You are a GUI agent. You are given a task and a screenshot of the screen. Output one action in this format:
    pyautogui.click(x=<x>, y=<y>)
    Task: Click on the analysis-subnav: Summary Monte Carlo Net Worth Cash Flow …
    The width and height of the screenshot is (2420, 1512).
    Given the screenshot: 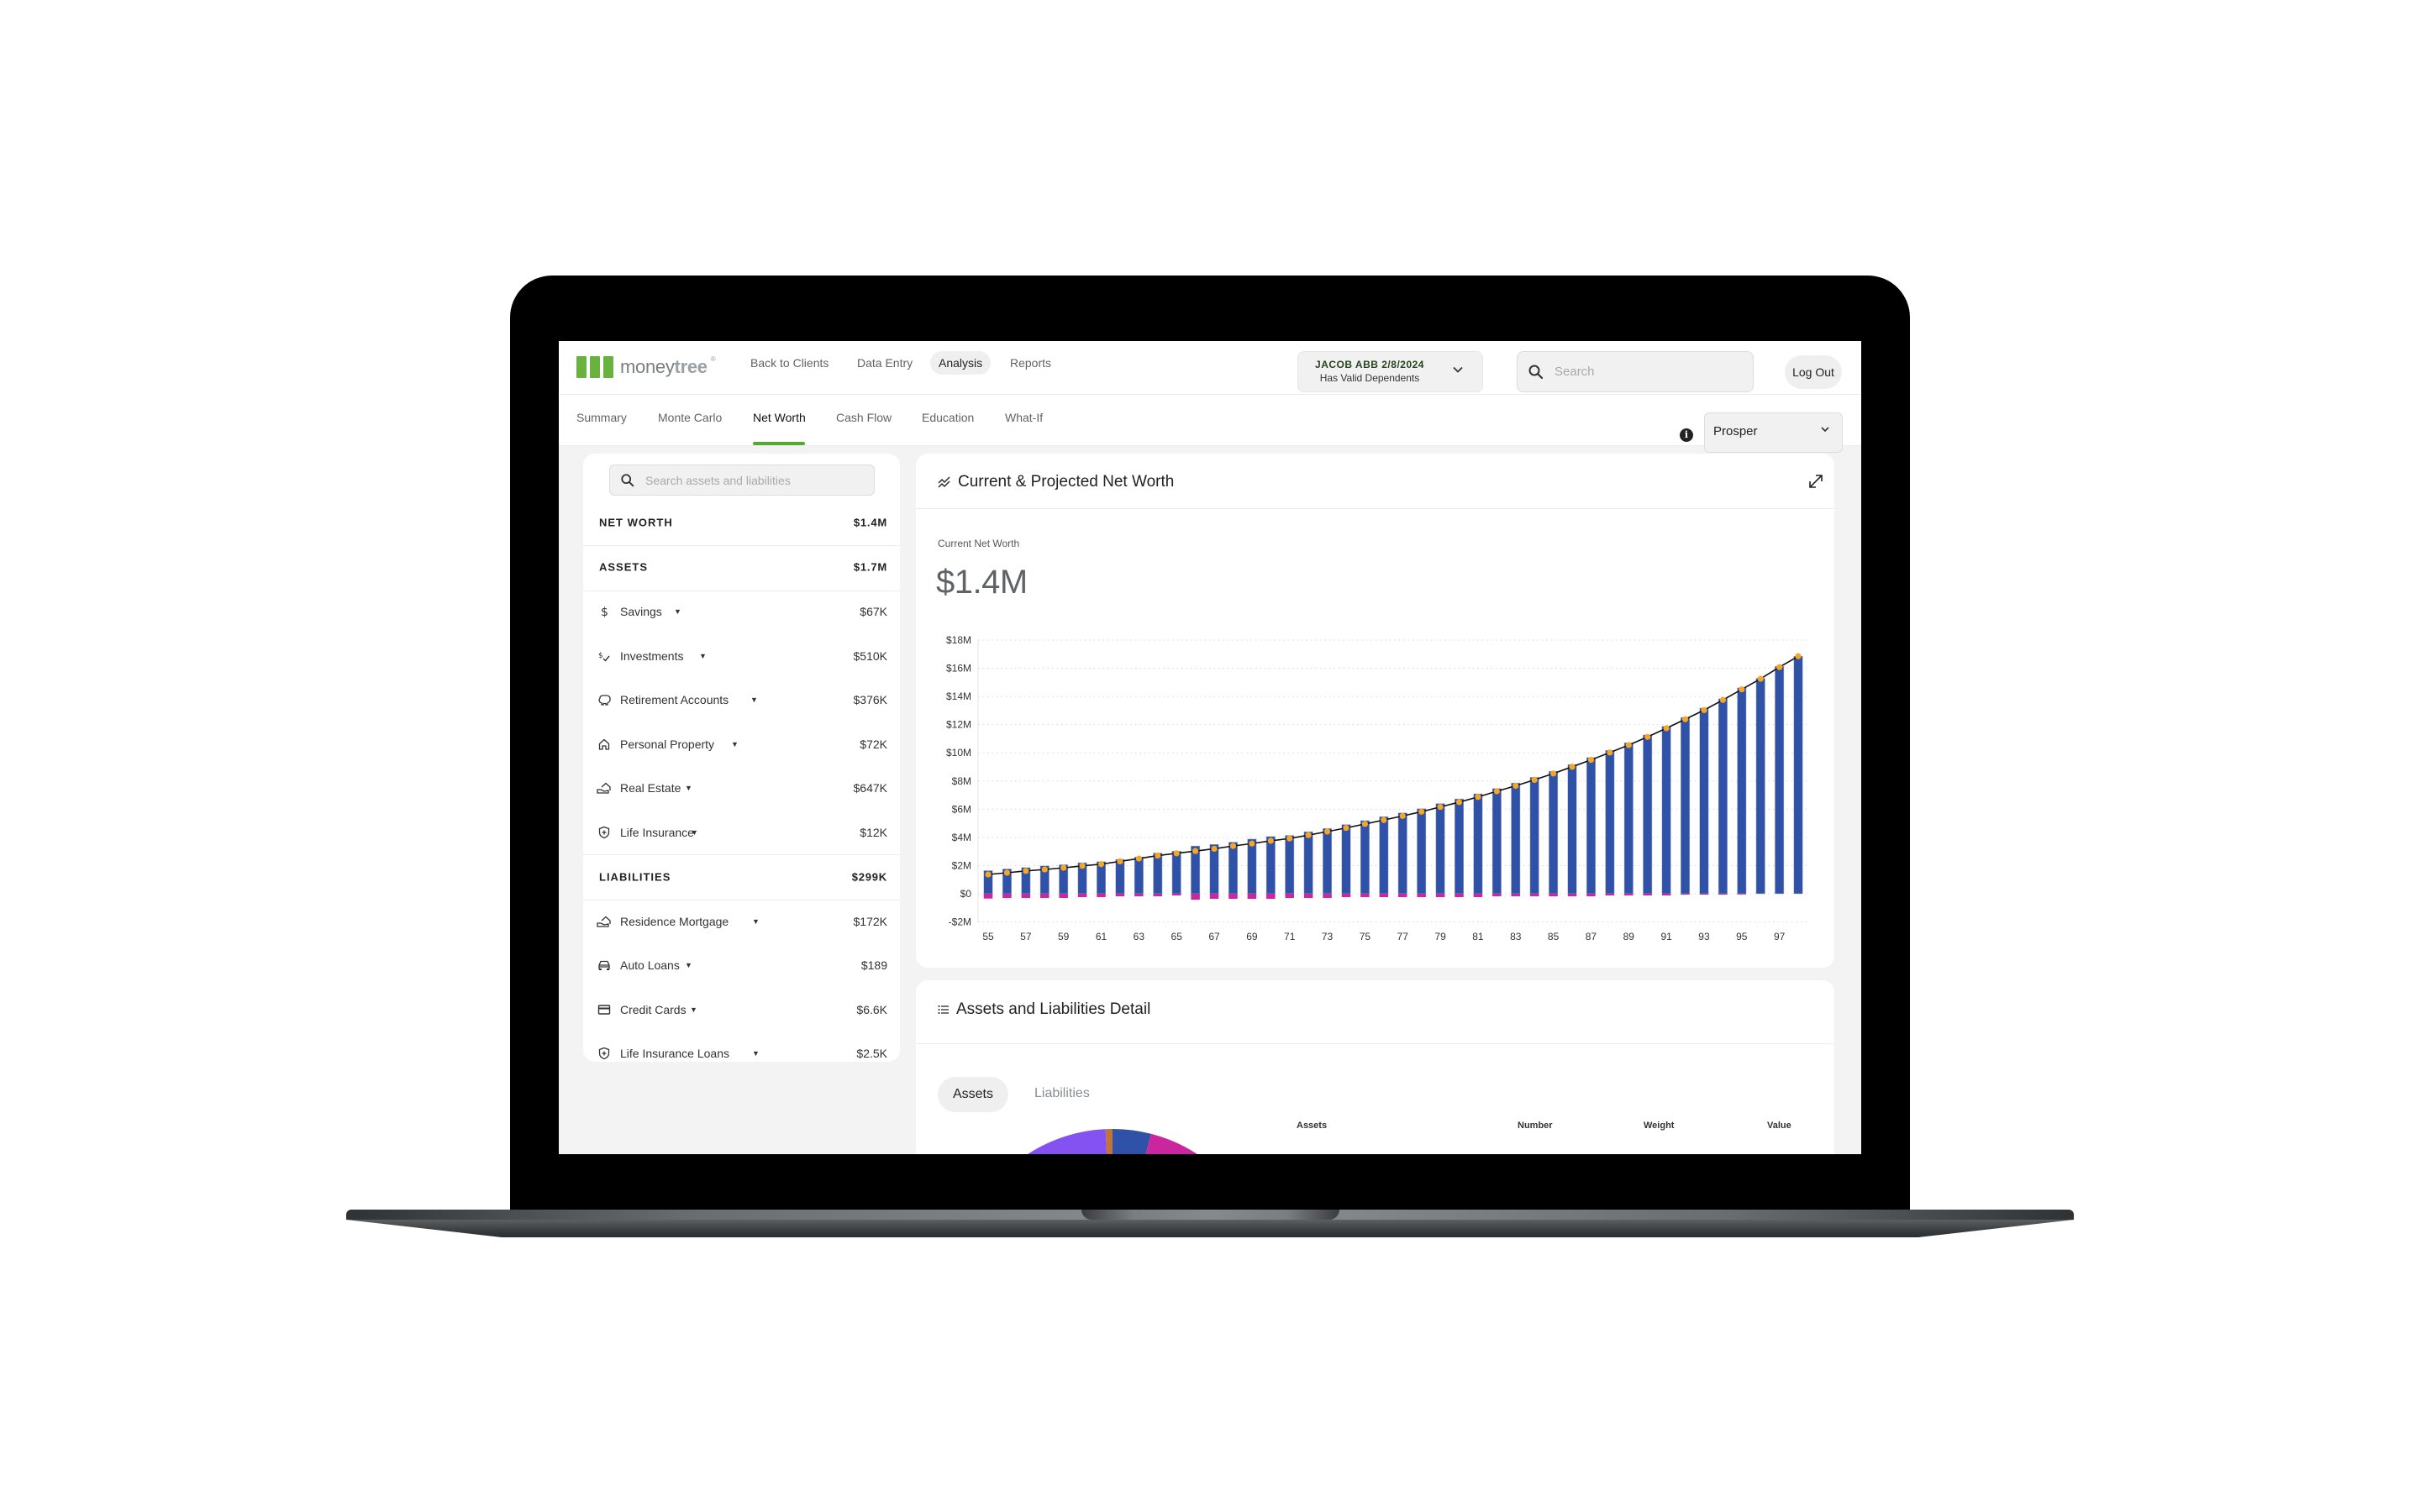 What is the action you would take?
    pyautogui.click(x=1210, y=424)
    